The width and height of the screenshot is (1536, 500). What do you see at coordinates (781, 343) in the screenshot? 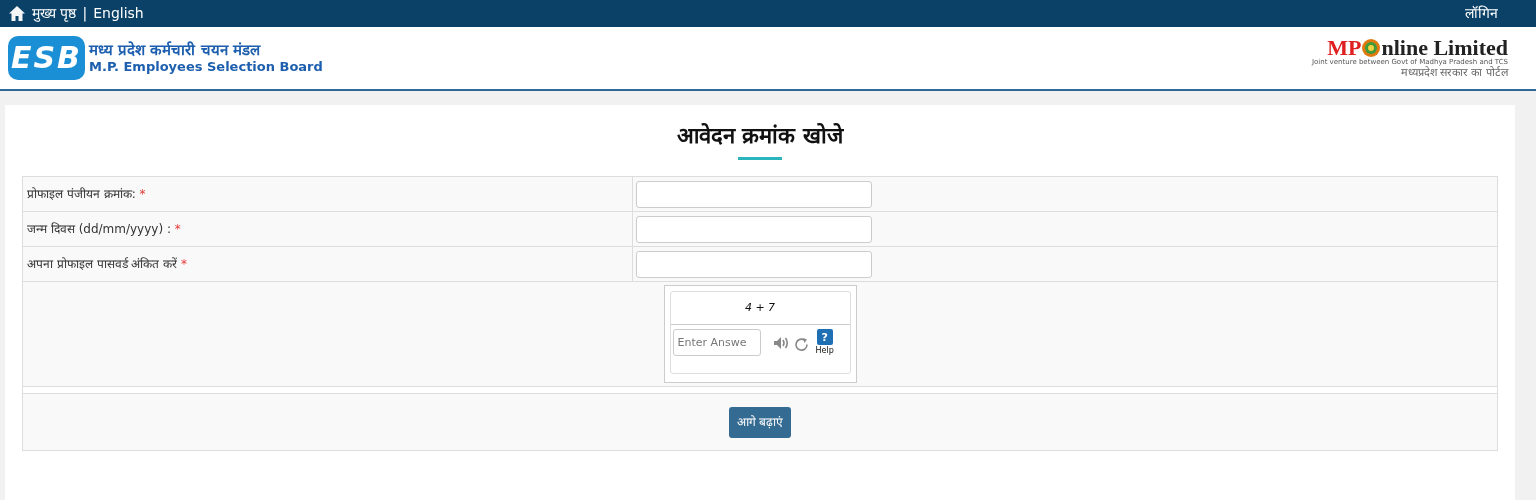
I see `speaker-icon` at bounding box center [781, 343].